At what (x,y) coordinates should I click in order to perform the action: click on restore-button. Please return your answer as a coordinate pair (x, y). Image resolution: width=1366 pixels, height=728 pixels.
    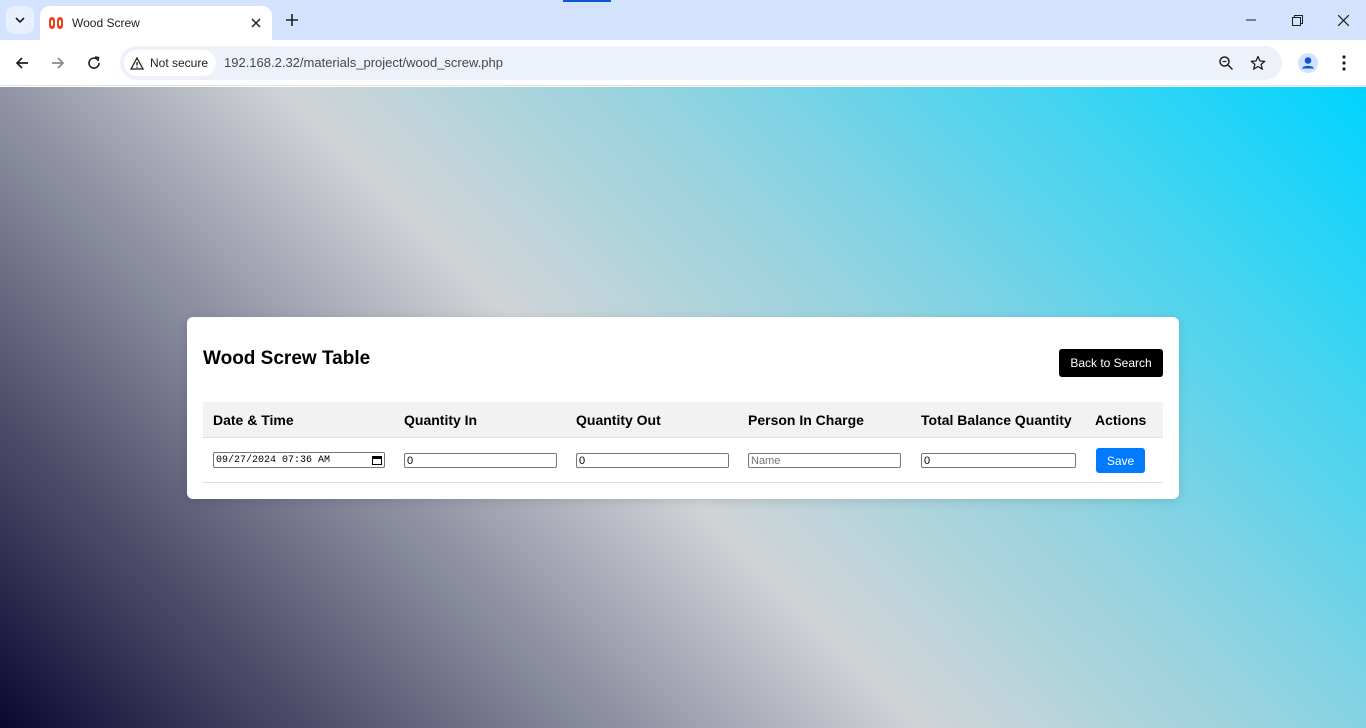
    Looking at the image, I should click on (1297, 20).